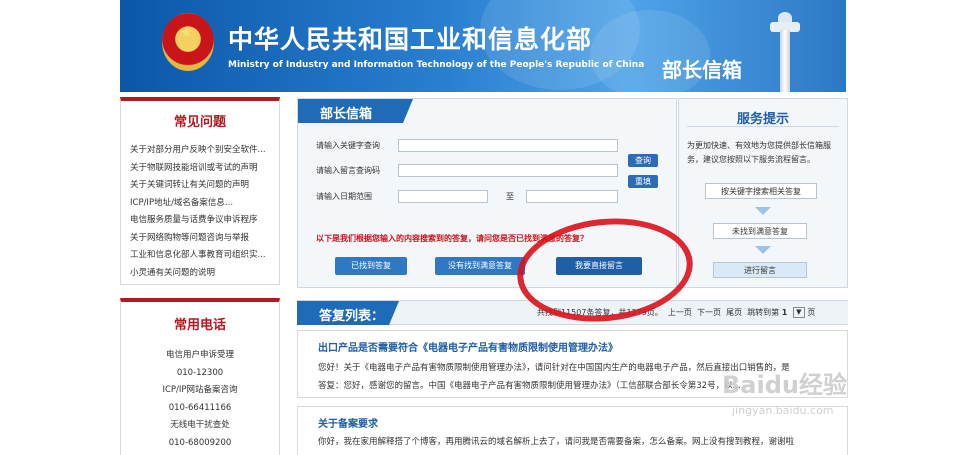 The image size is (960, 455). I want to click on step-search: 按关键字搜索相关答复, so click(761, 191).